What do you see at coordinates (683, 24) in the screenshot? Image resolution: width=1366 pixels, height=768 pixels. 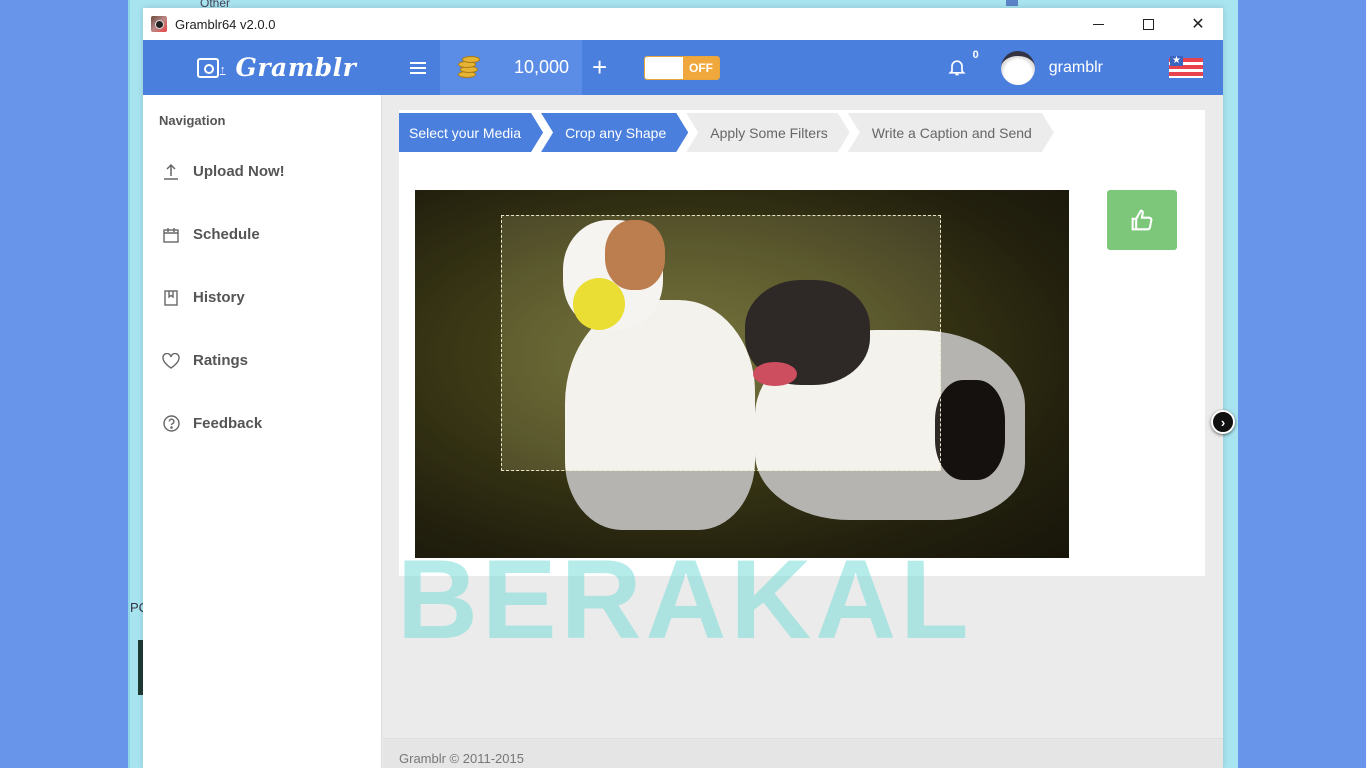 I see `title-bar: Gramblr64 v2.0.0 ✕` at bounding box center [683, 24].